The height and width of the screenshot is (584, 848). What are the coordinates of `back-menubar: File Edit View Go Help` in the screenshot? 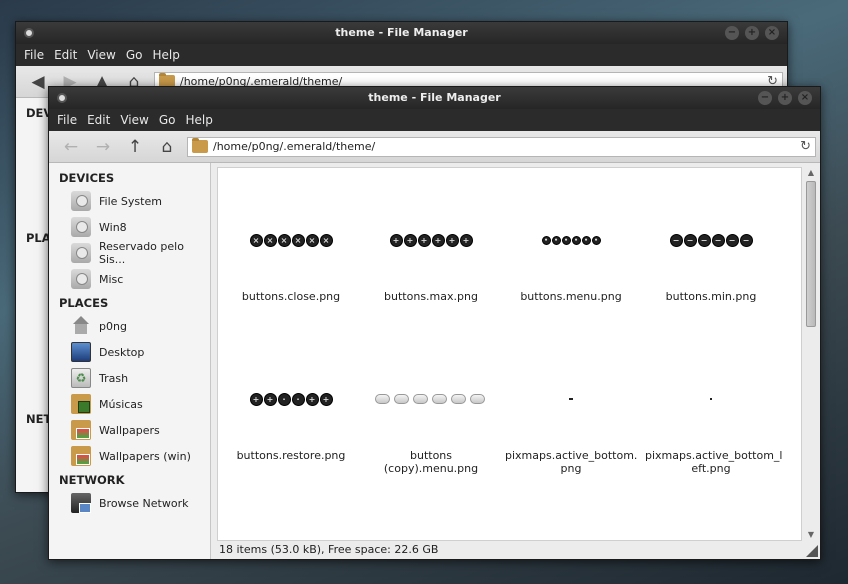 It's located at (401, 55).